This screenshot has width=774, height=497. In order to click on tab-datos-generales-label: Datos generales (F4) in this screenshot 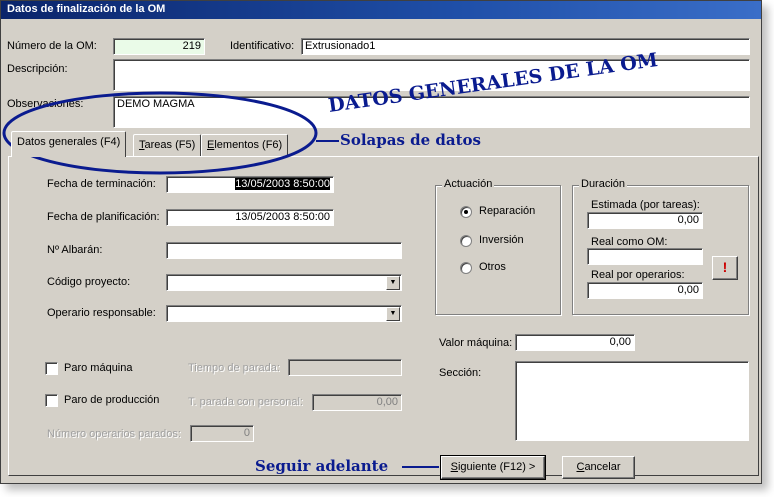, I will do `click(69, 142)`.